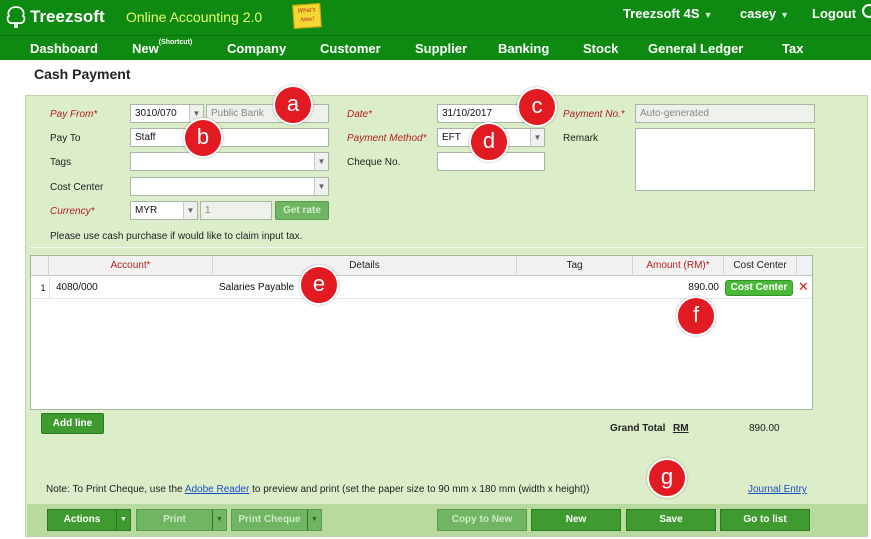  I want to click on user-menu: casey ▼, so click(764, 13).